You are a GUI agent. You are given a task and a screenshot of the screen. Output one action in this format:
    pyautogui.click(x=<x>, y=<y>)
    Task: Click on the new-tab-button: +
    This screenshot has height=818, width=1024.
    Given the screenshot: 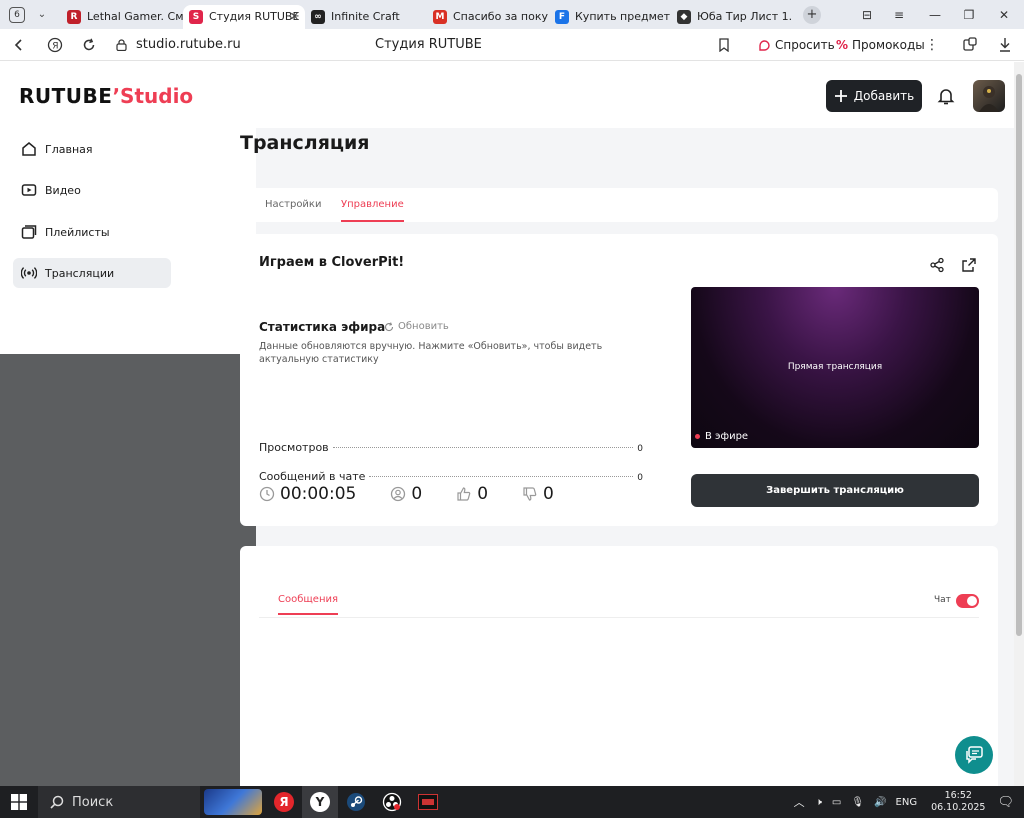 What is the action you would take?
    pyautogui.click(x=812, y=14)
    